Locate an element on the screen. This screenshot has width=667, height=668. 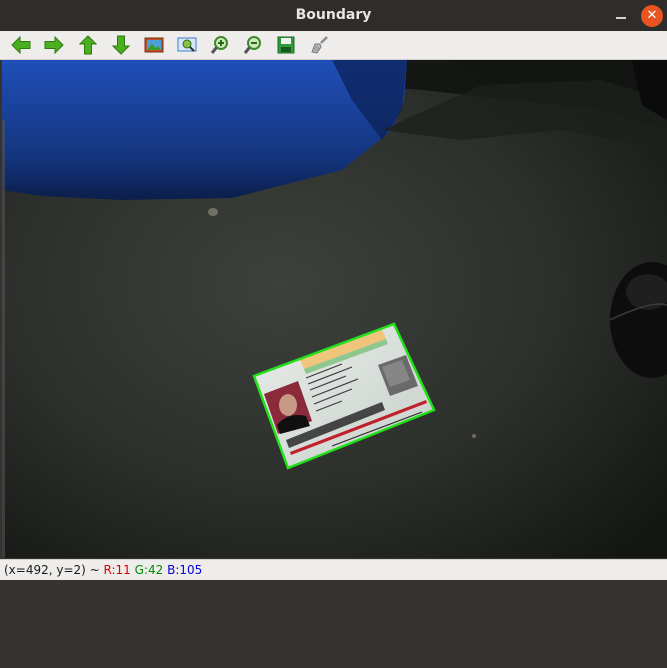
pan-up-button is located at coordinates (88, 45).